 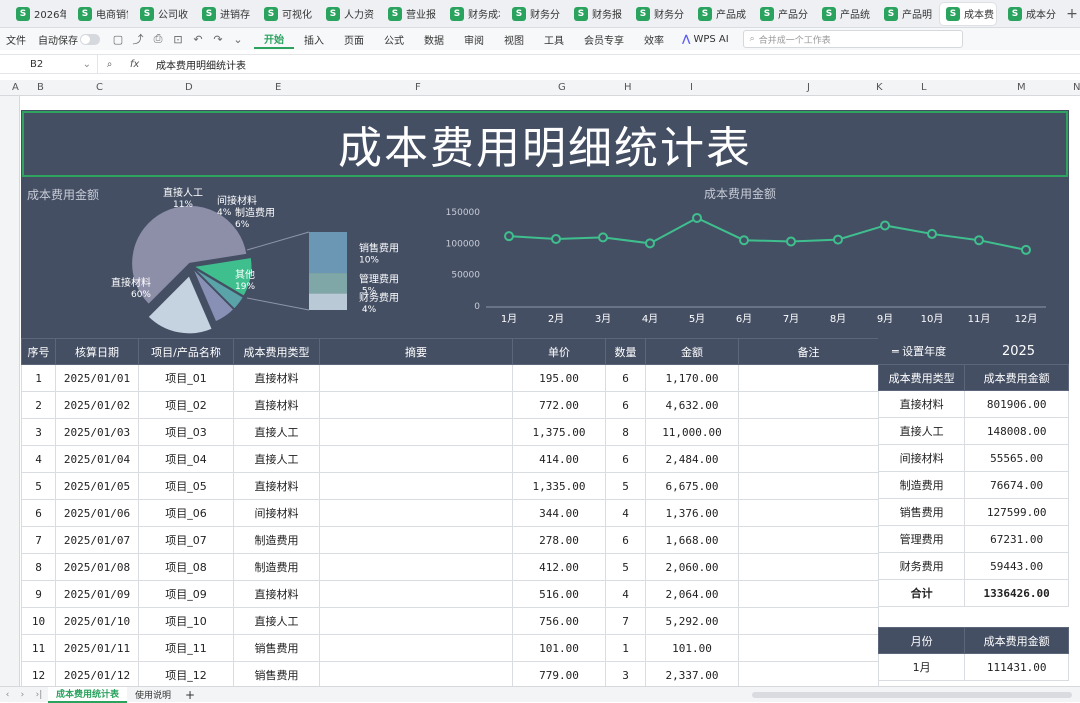 What do you see at coordinates (186, 486) in the screenshot?
I see `table-cell: 项目_05` at bounding box center [186, 486].